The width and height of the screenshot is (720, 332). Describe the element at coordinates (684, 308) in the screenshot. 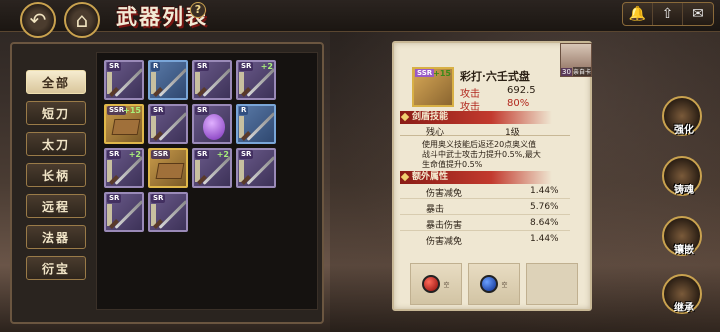

I see `inherit-label: 继承` at that location.